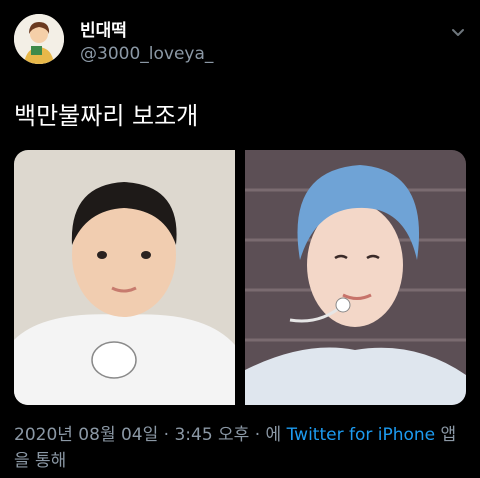  Describe the element at coordinates (147, 435) in the screenshot. I see `timestamp: 2020년 08월 04일 · 3:45 오후 · 에` at that location.